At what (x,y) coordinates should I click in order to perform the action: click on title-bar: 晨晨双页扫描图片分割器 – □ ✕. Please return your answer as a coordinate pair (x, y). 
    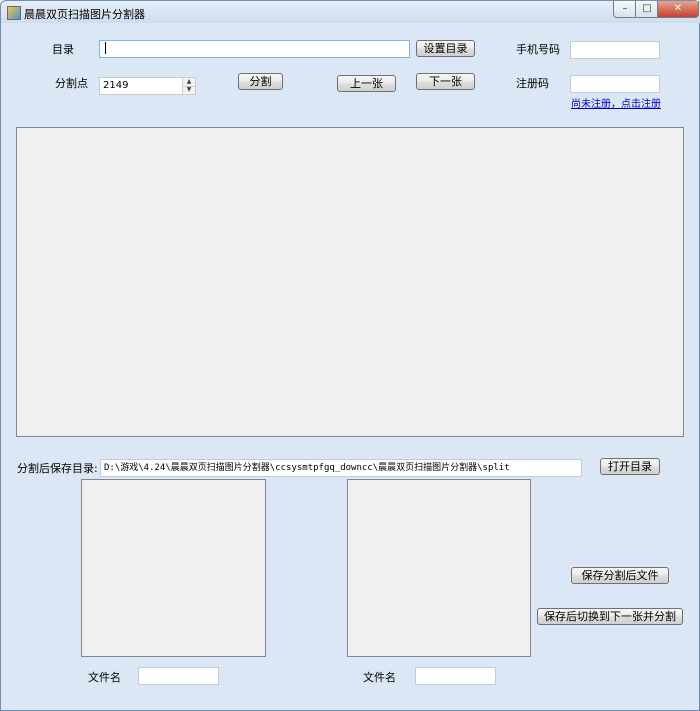
    Looking at the image, I should click on (350, 12).